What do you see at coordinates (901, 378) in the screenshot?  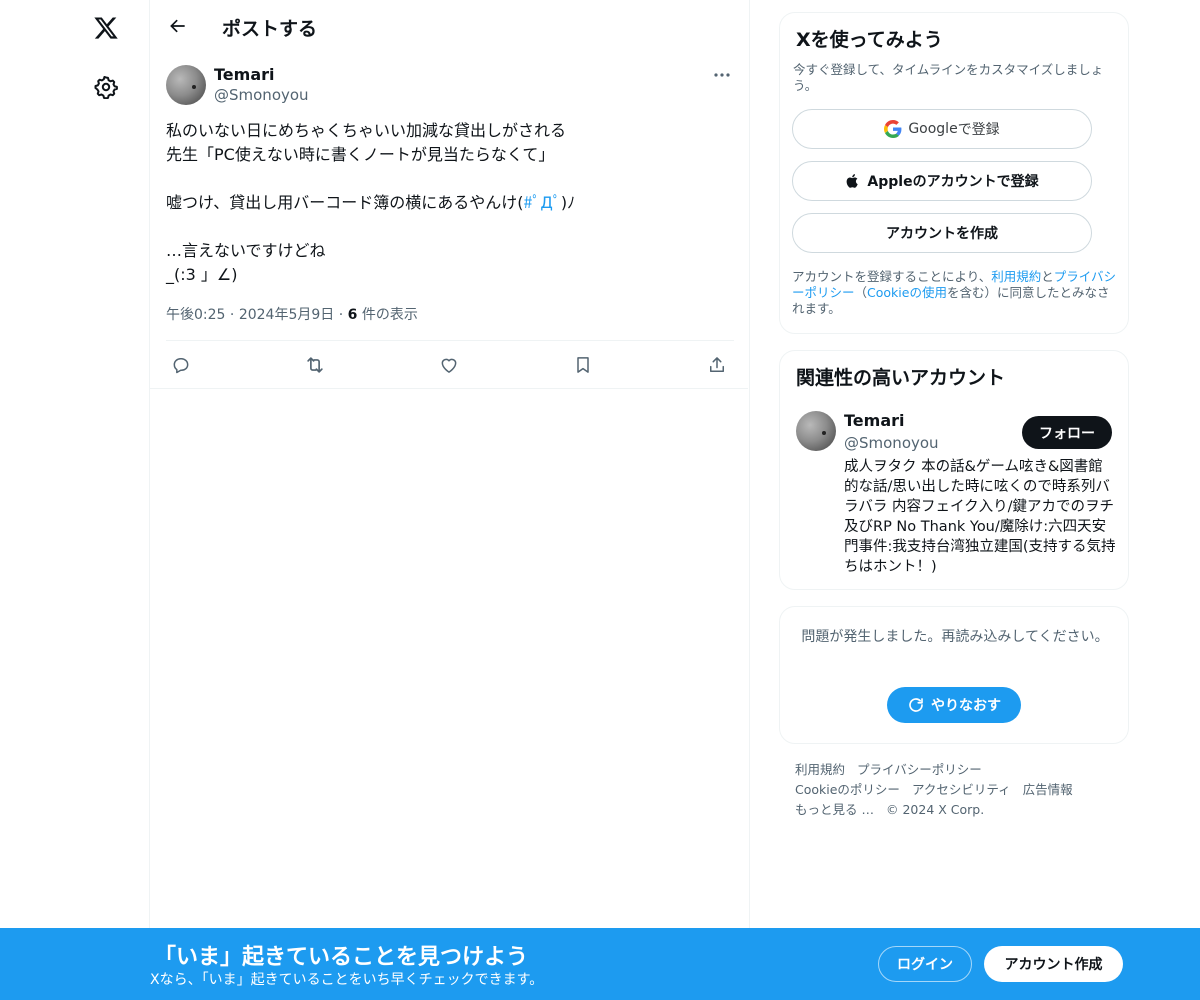 I see `relevant-title: 関連性の高いアカウント` at bounding box center [901, 378].